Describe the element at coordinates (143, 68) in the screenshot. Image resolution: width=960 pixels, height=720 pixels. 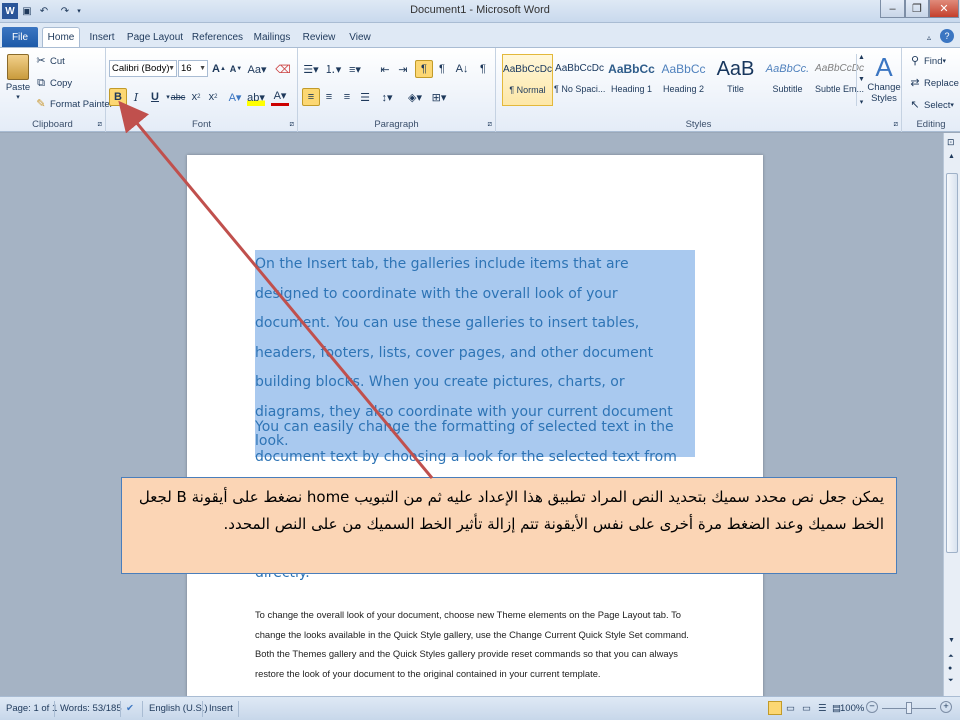
I see `font-name-combo: Calibri (Body) ▼` at that location.